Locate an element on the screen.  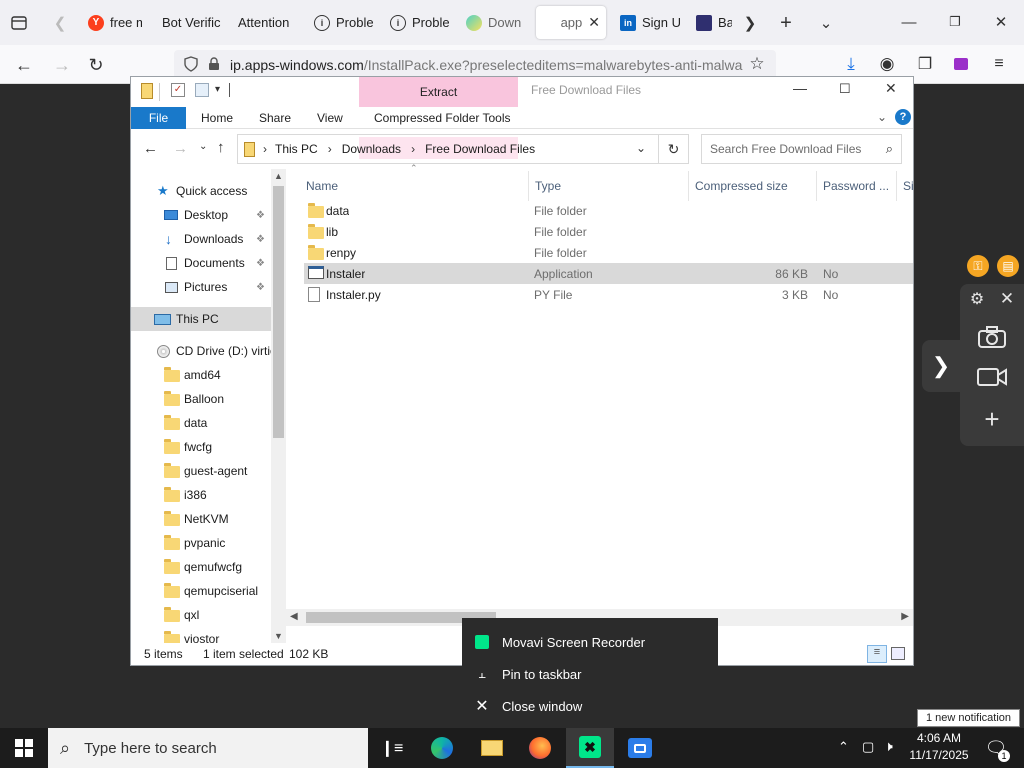
camera-icon is located at coordinates (992, 337).